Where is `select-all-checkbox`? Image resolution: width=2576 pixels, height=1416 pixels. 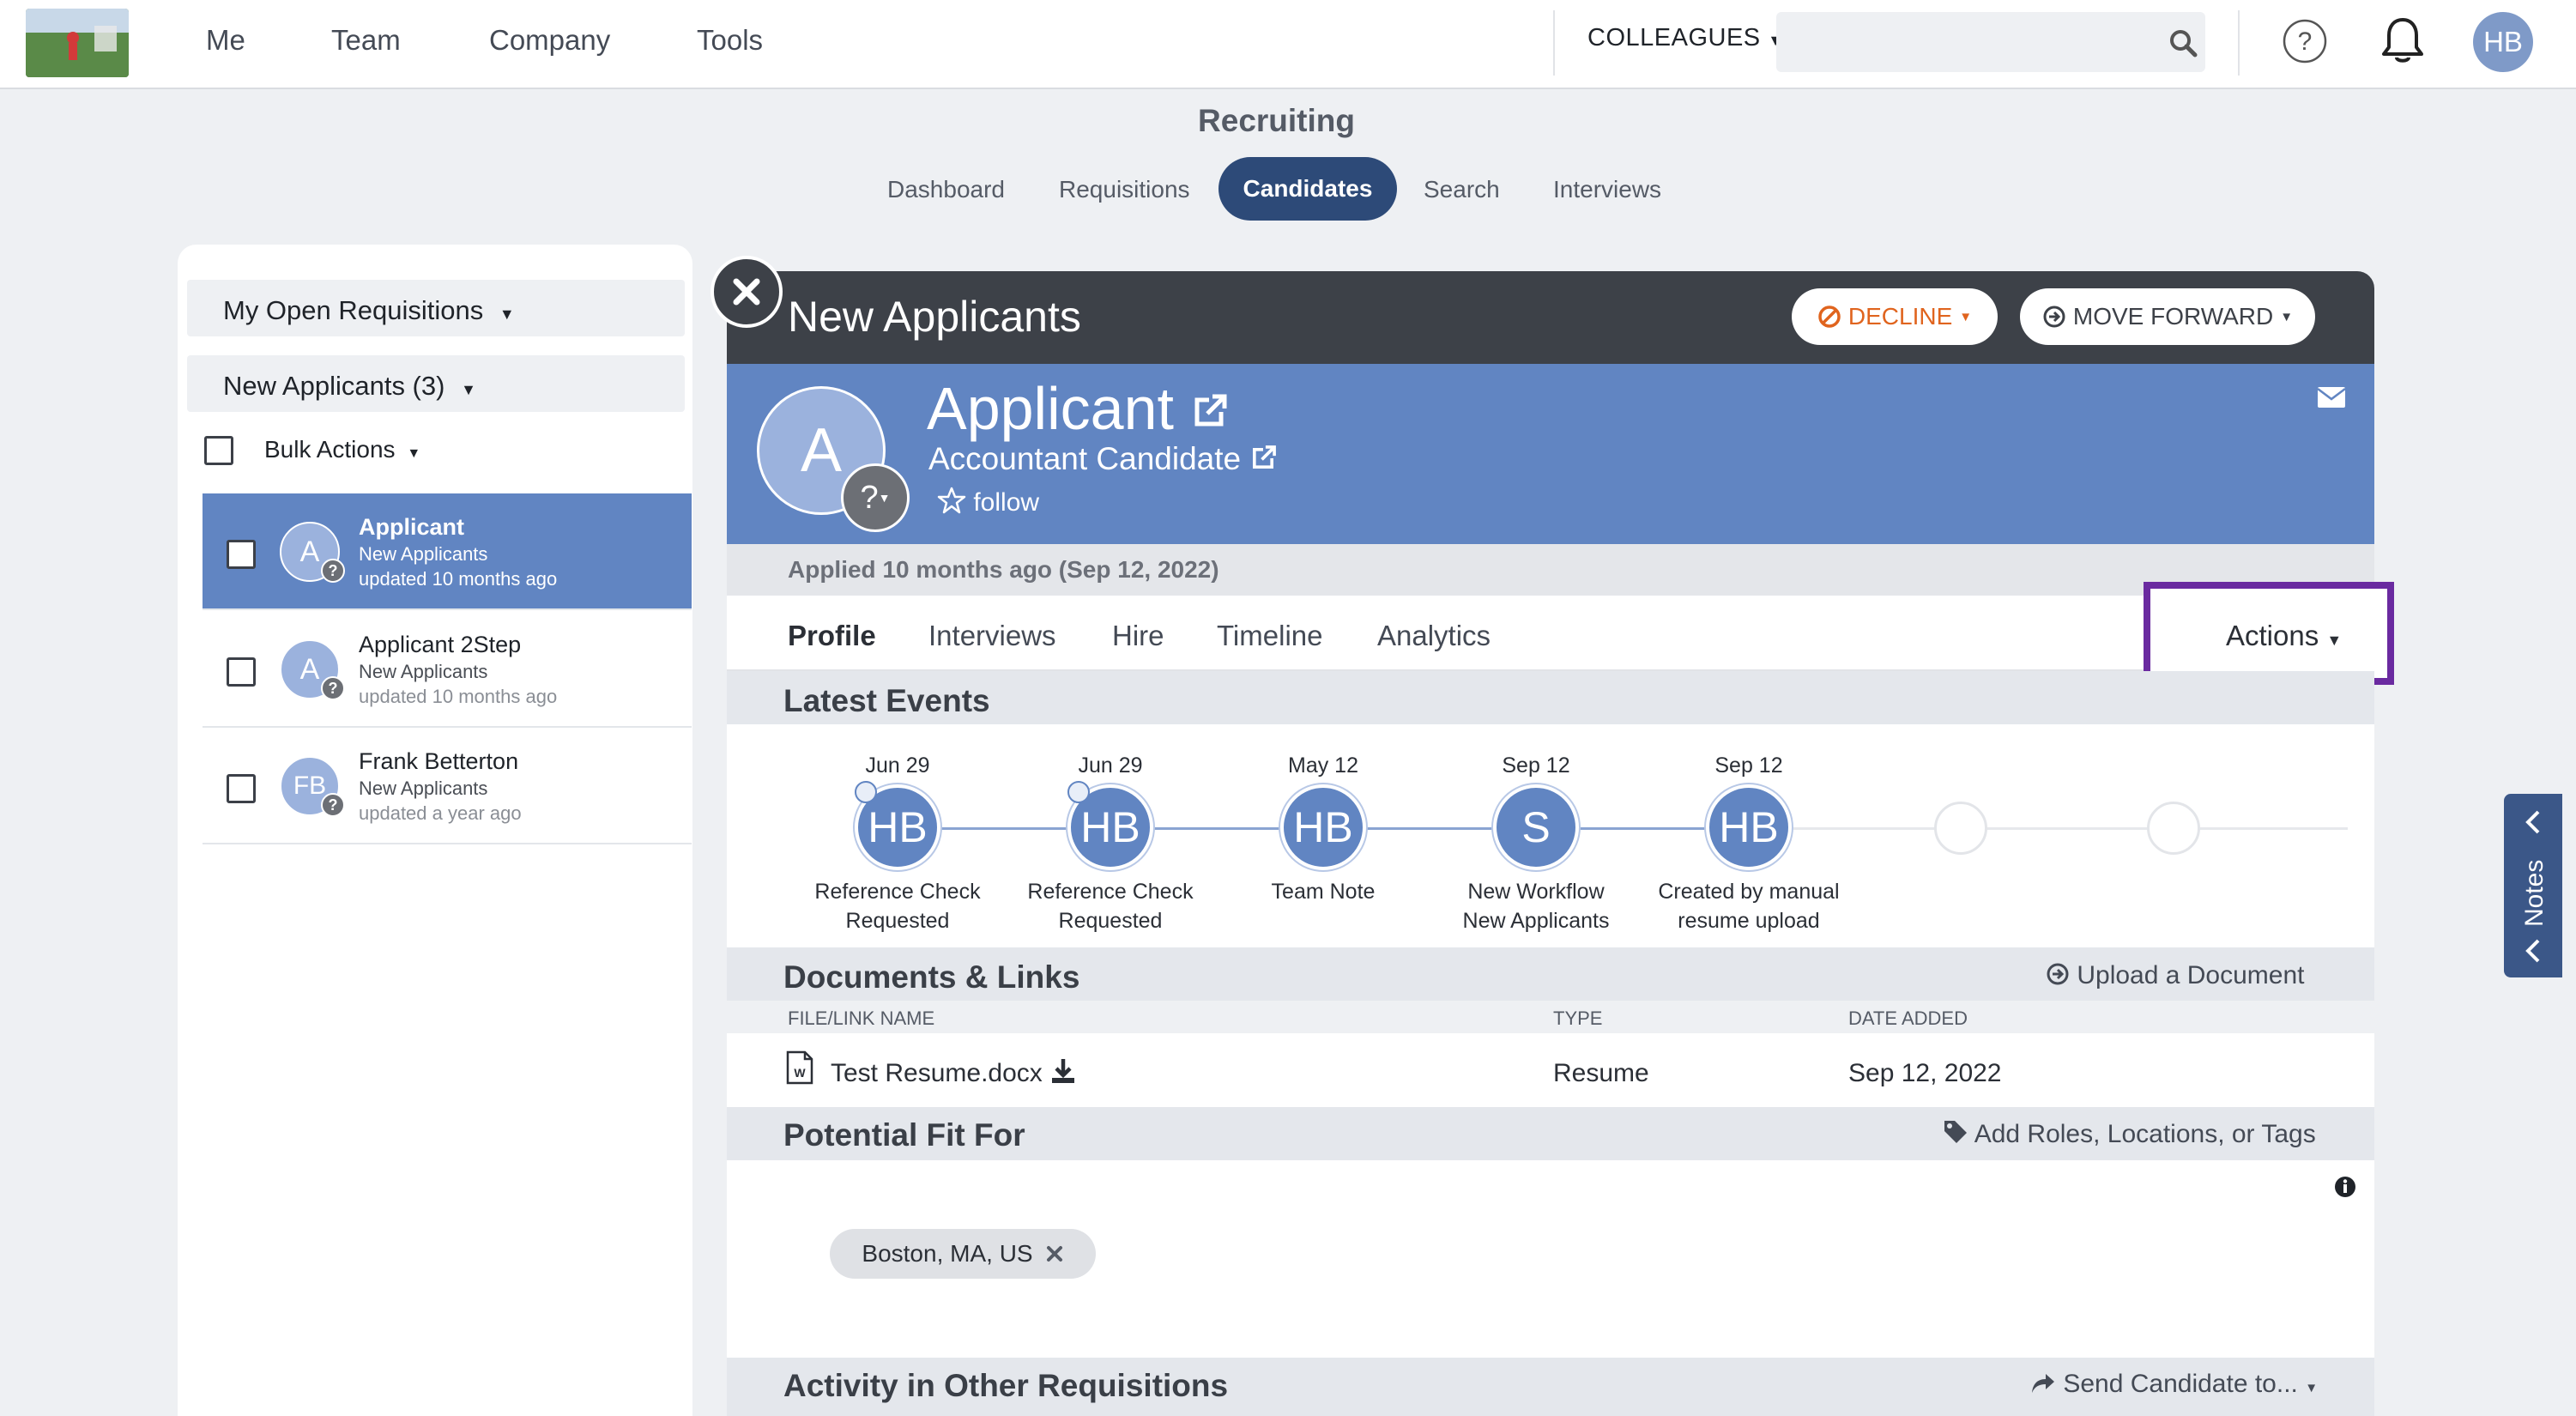 select-all-checkbox is located at coordinates (218, 450).